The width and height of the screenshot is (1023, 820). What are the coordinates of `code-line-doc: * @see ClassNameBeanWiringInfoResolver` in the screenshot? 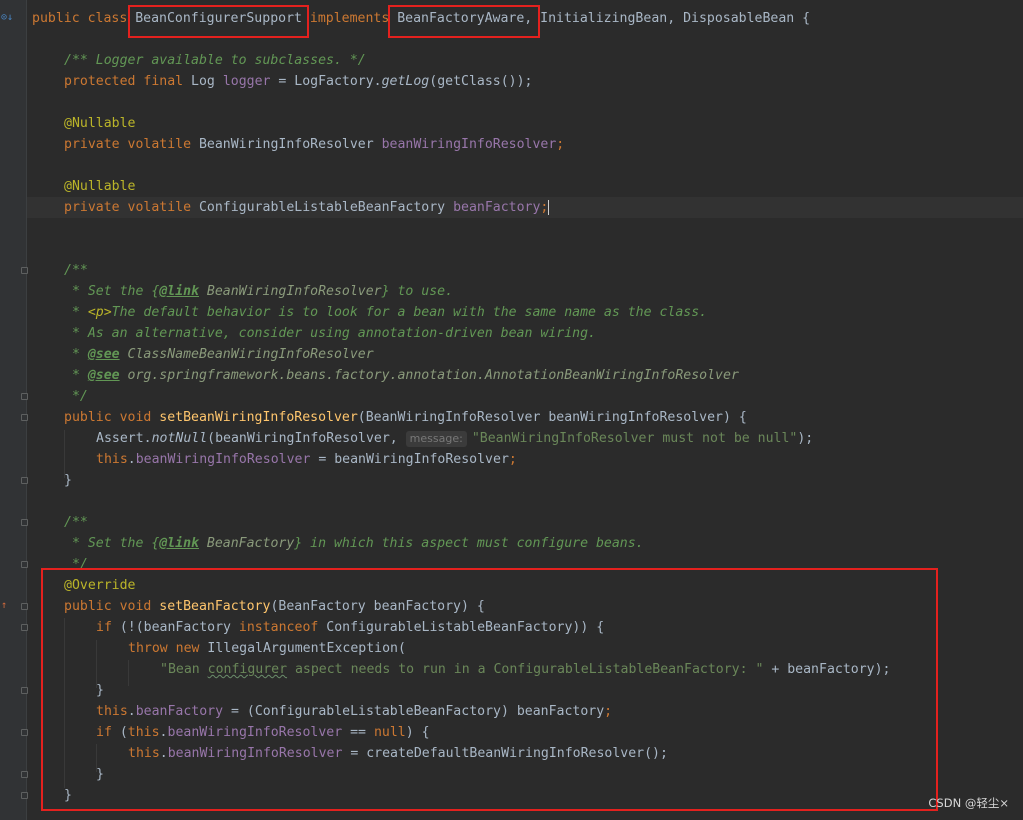 It's located at (203, 354).